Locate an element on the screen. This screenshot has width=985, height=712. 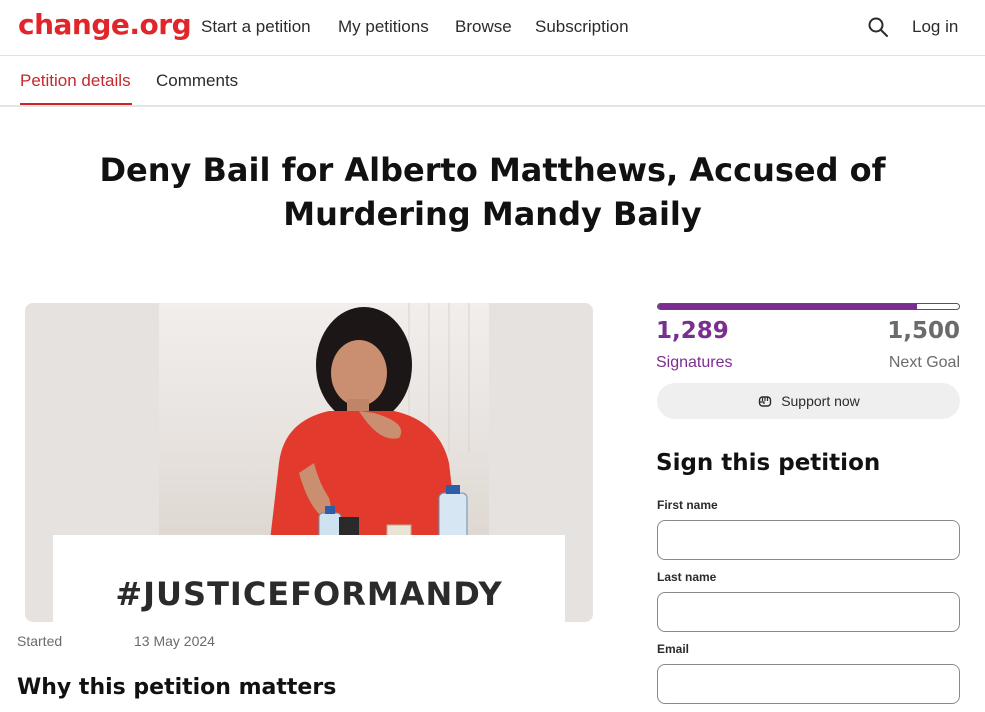
goal-count: 1,500 is located at coordinates (923, 331).